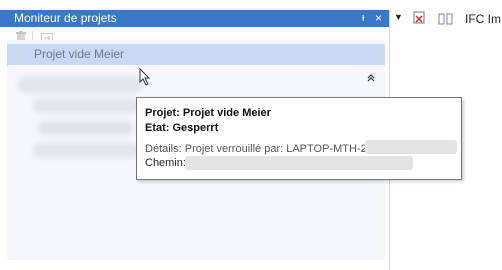  I want to click on columns-icon, so click(446, 20).